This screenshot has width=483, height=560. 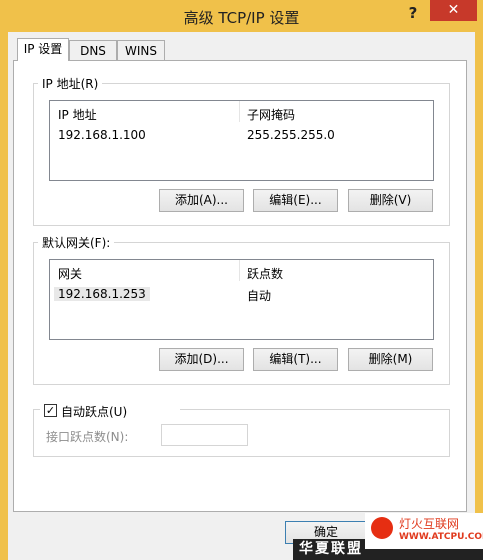 What do you see at coordinates (102, 135) in the screenshot?
I see `ip-row-address: 192.168.1.100` at bounding box center [102, 135].